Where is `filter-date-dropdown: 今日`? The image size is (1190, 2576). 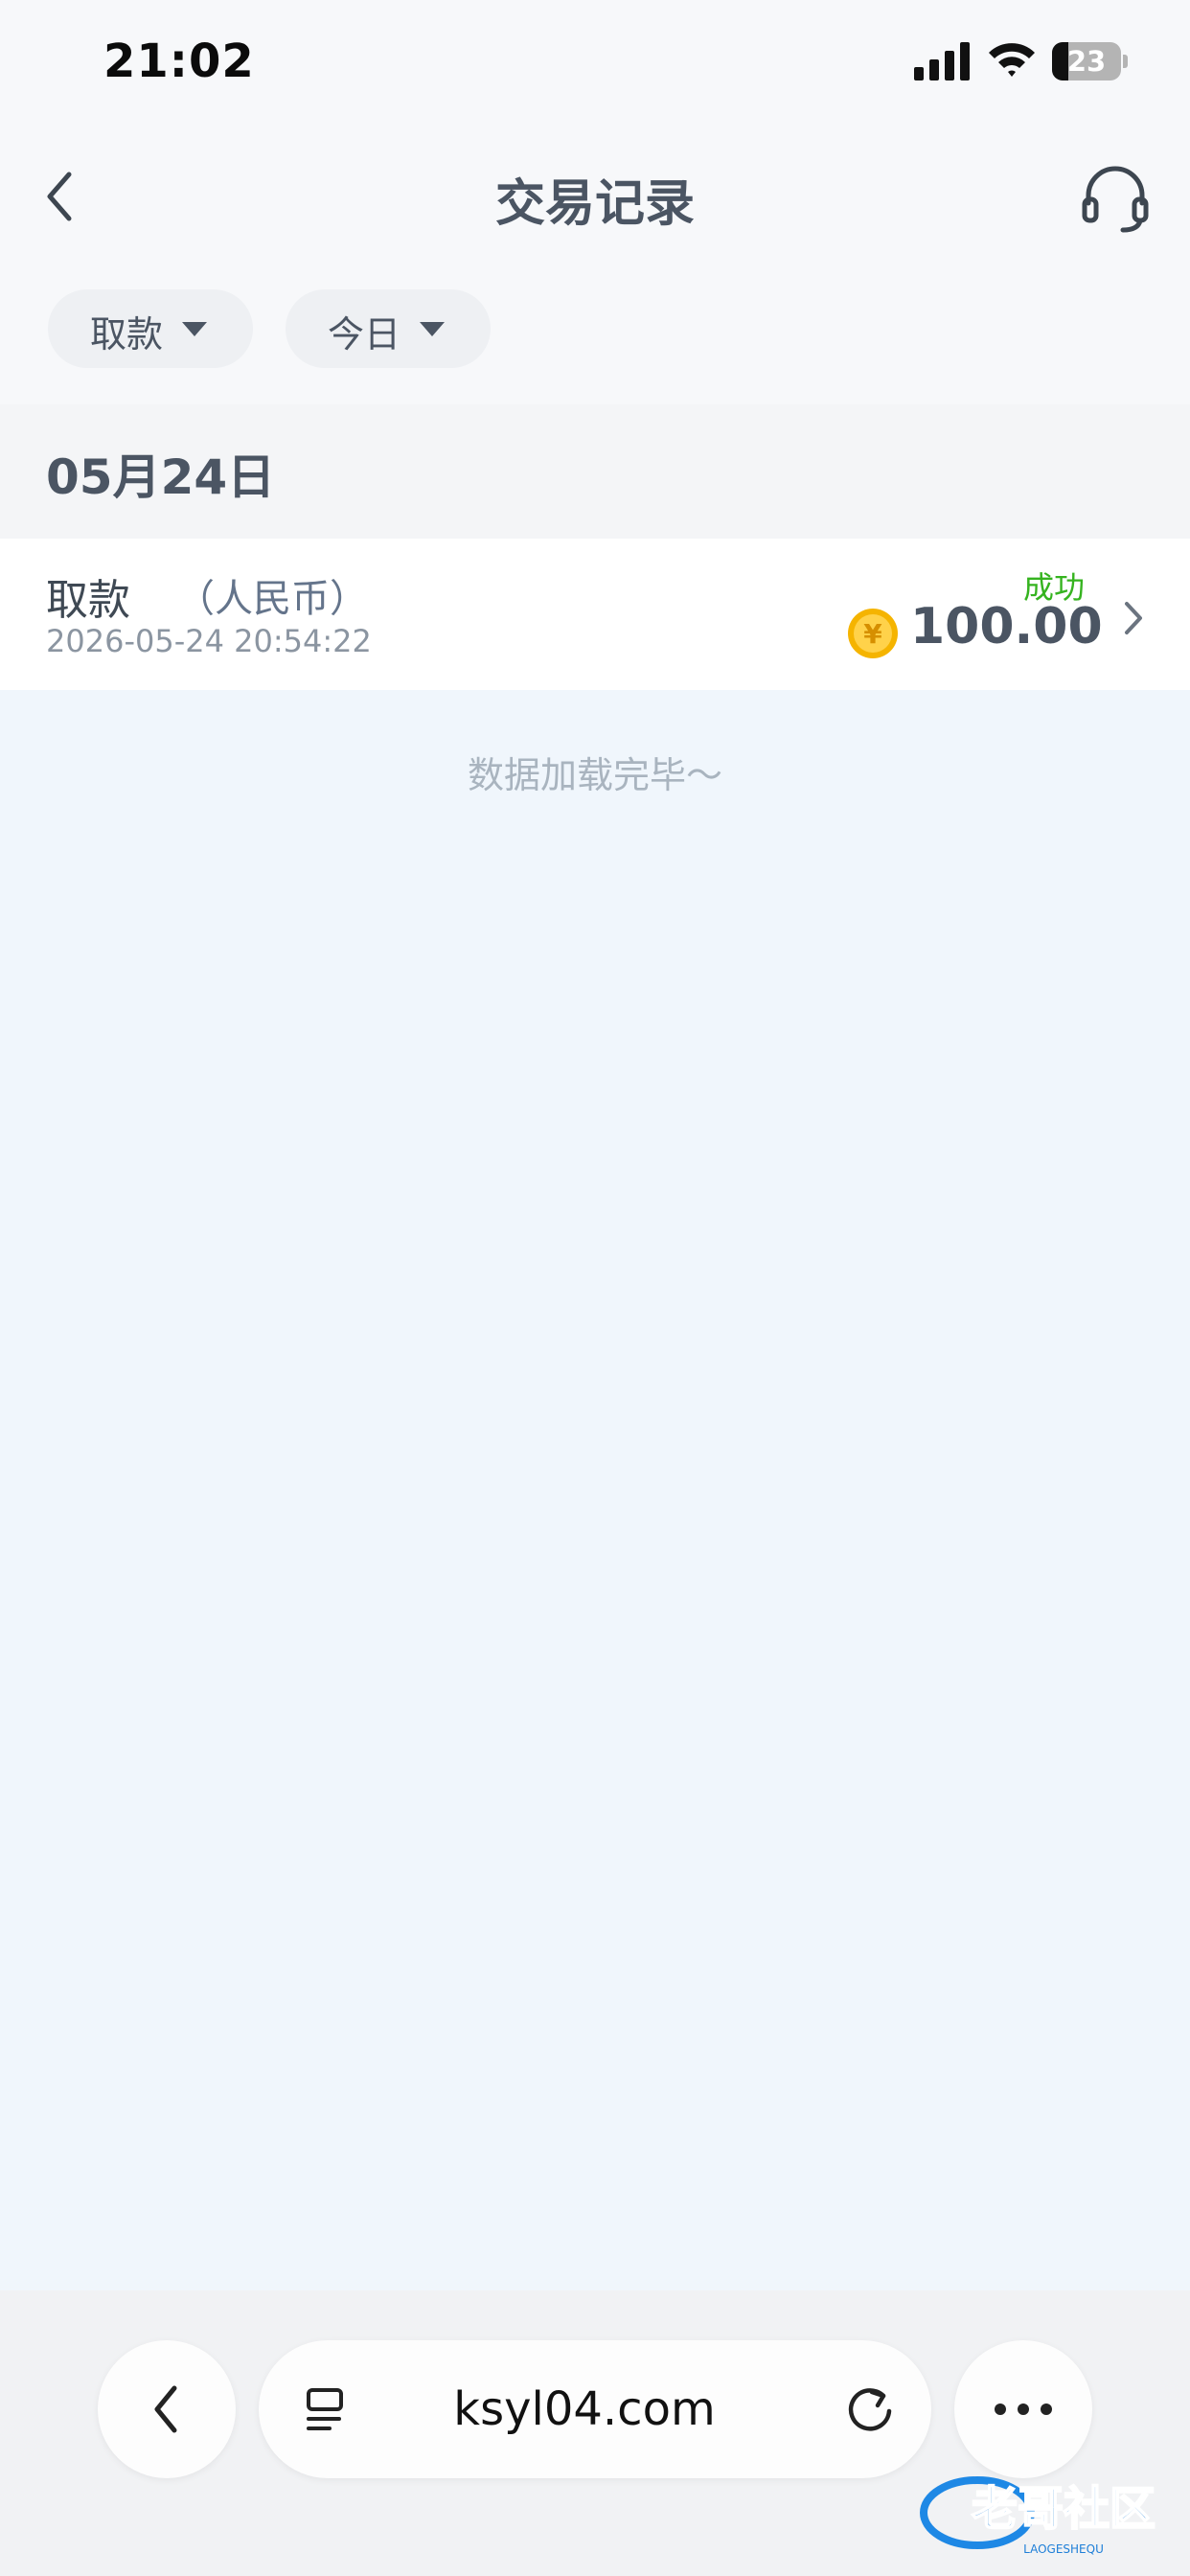
filter-date-dropdown: 今日 is located at coordinates (389, 328).